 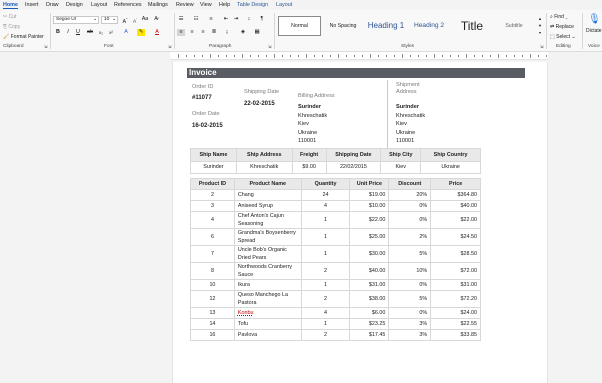 What do you see at coordinates (369, 254) in the screenshot?
I see `table-cell: $30.00` at bounding box center [369, 254].